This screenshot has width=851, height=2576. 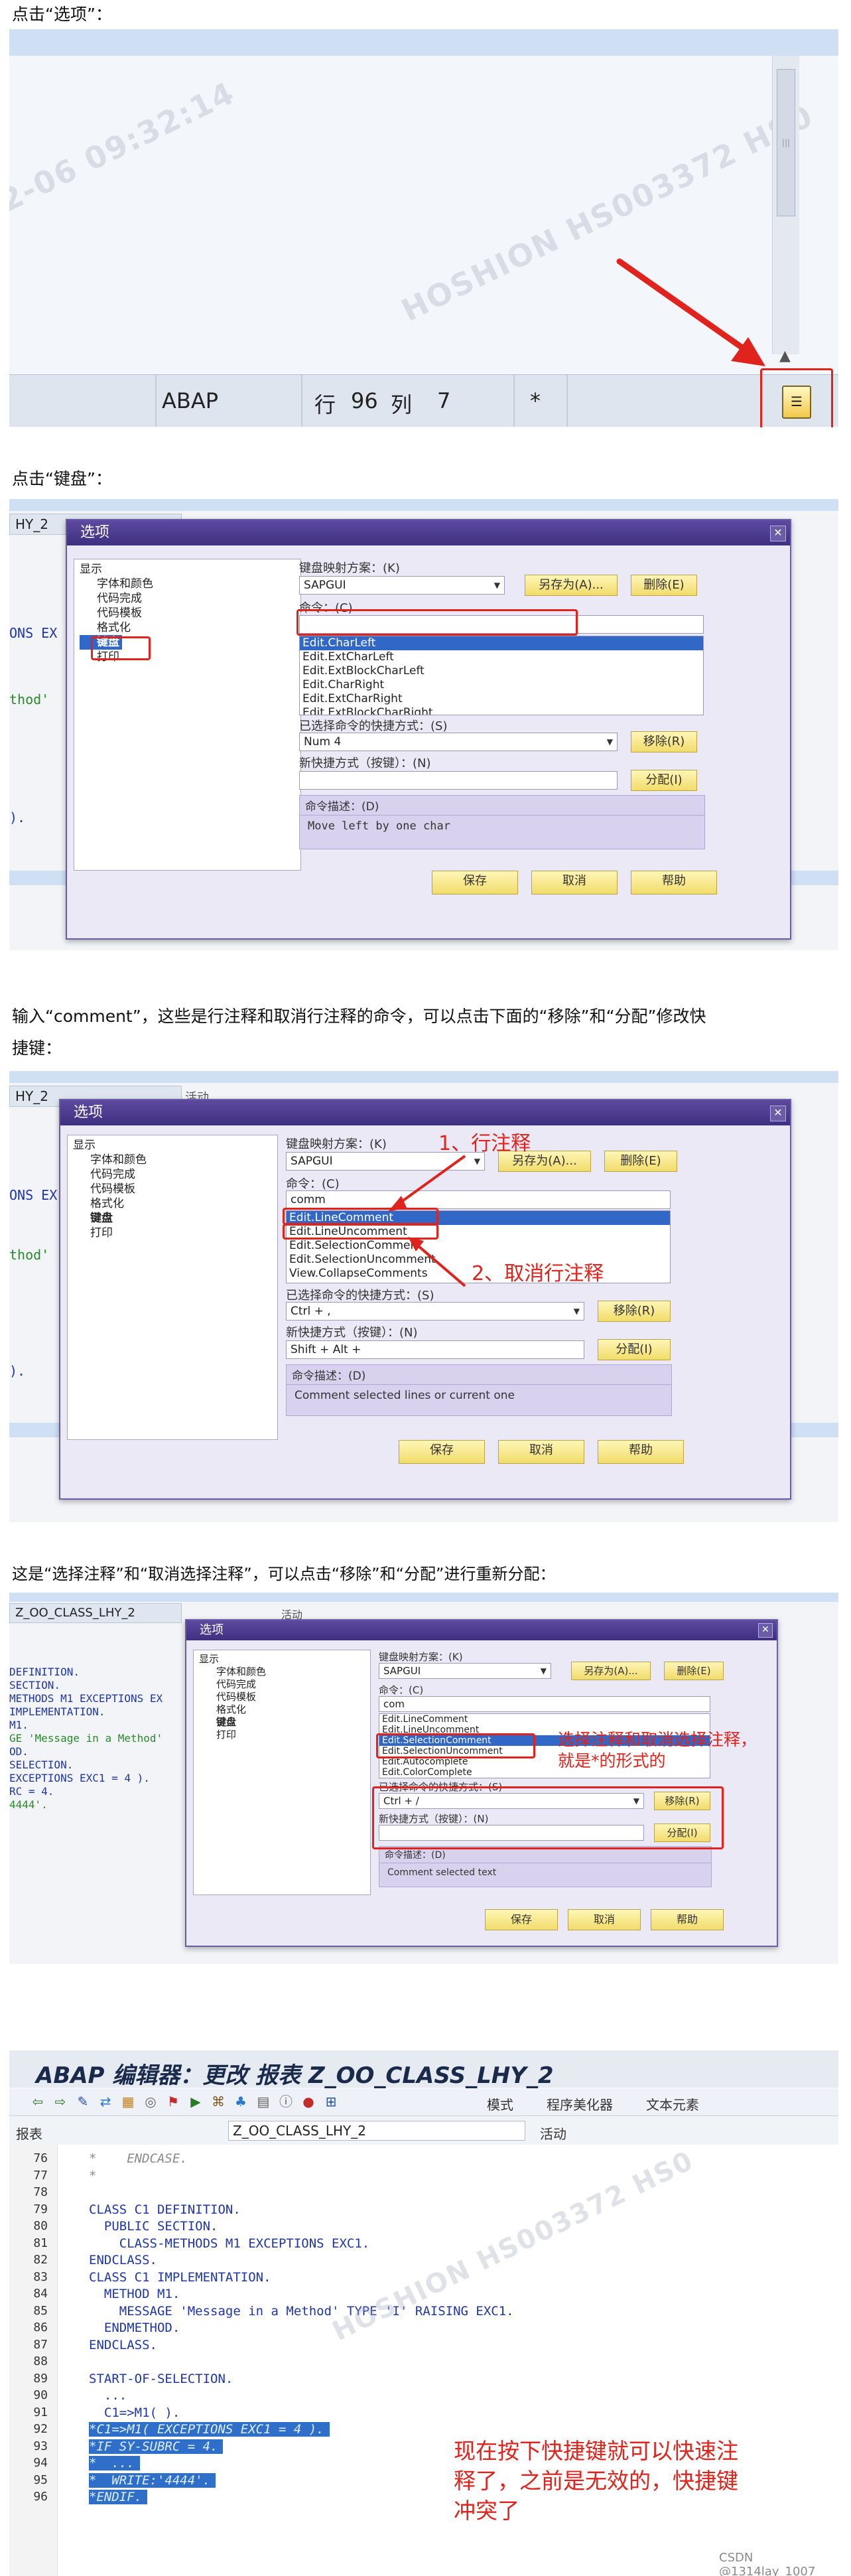 What do you see at coordinates (501, 699) in the screenshot?
I see `list-item: Edit.ExtCharRight` at bounding box center [501, 699].